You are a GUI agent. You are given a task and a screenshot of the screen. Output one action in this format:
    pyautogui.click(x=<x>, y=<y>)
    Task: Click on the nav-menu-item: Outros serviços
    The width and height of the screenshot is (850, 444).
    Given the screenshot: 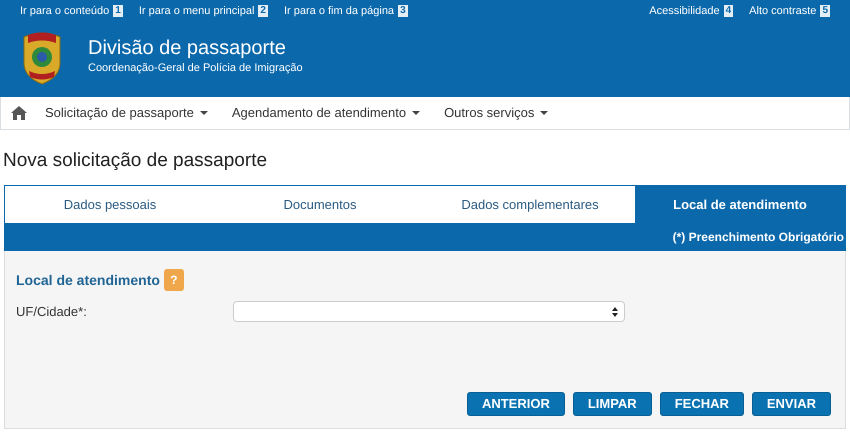 What is the action you would take?
    pyautogui.click(x=496, y=113)
    